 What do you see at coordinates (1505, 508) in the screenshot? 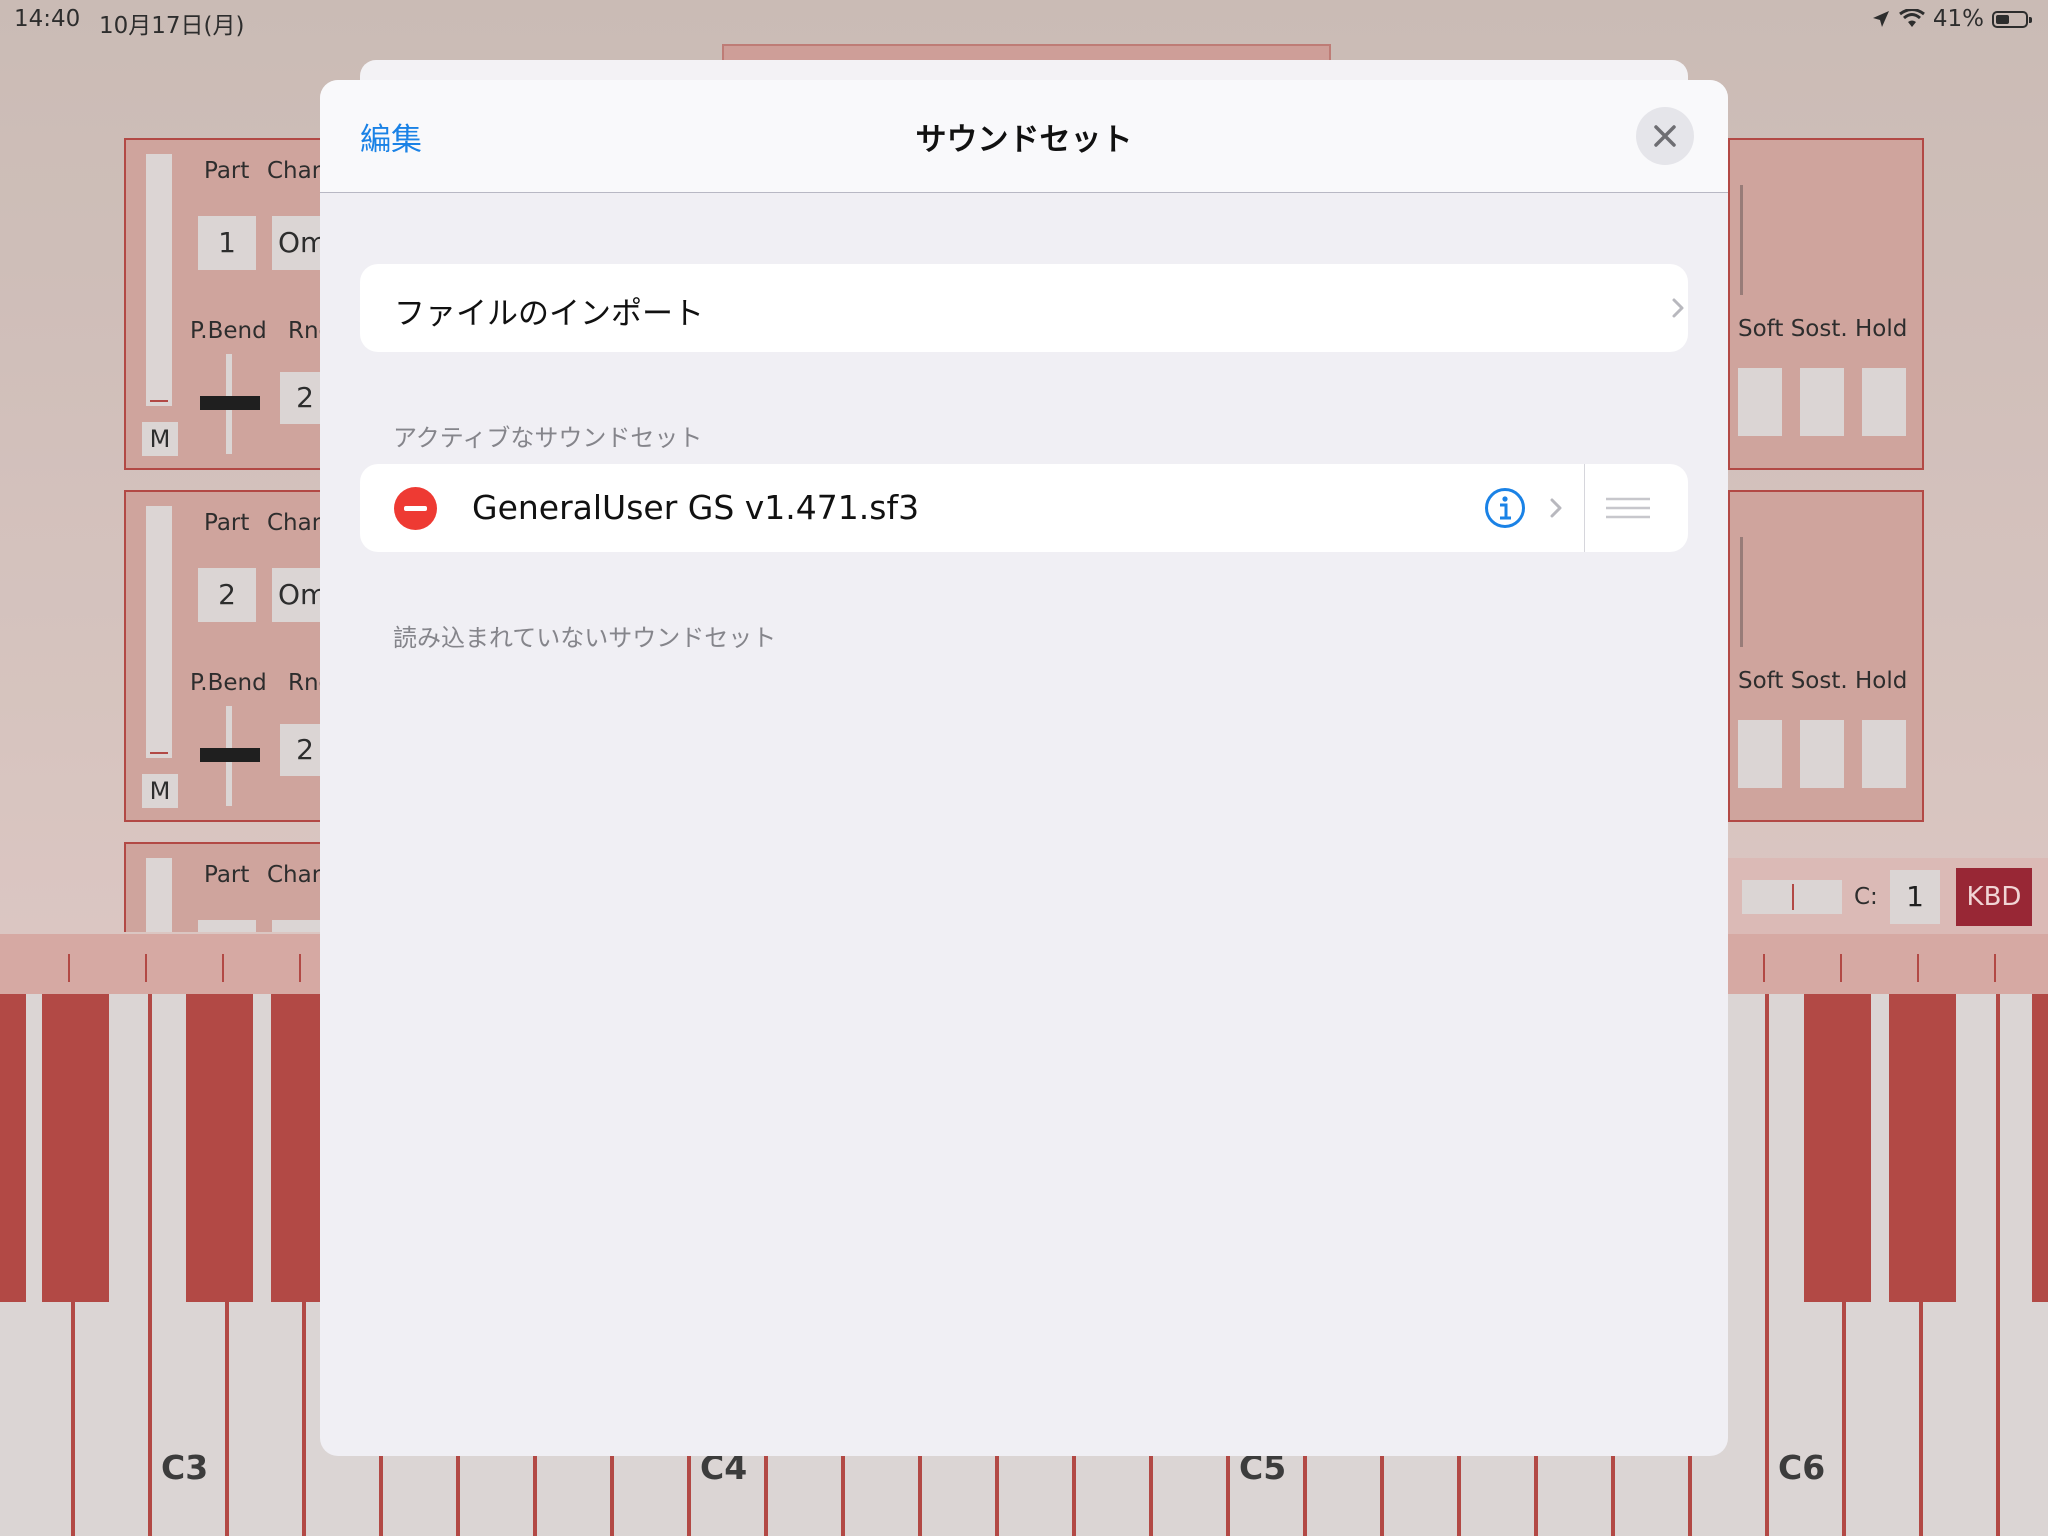
I see `info-icon` at bounding box center [1505, 508].